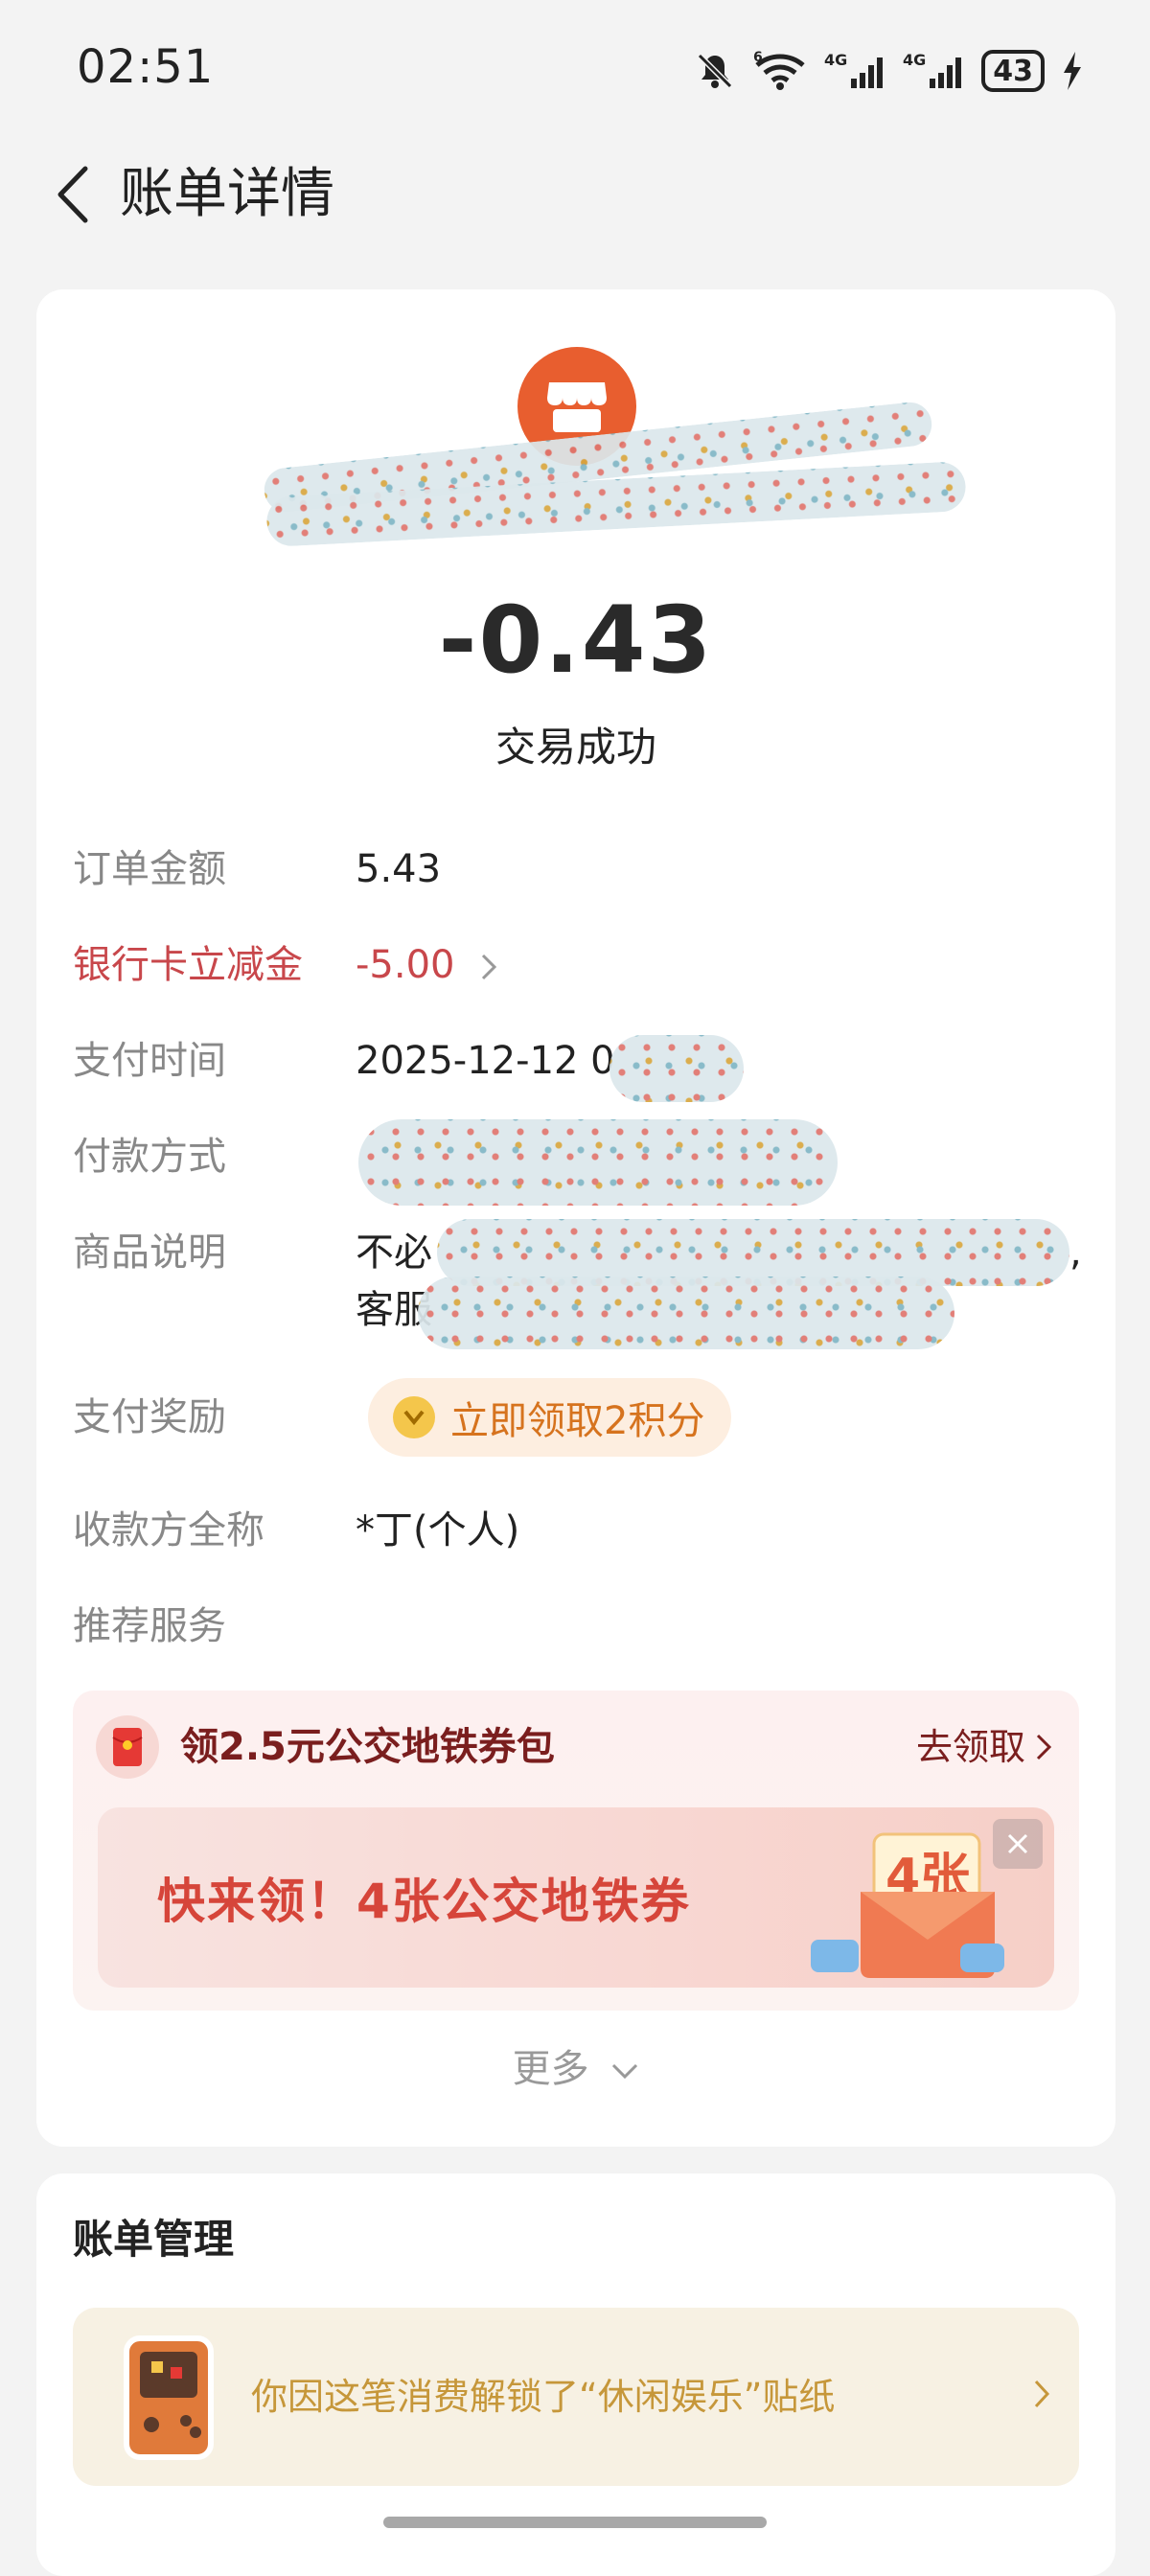 This screenshot has width=1150, height=2576. Describe the element at coordinates (169, 2397) in the screenshot. I see `game-console-sticker-icon` at that location.